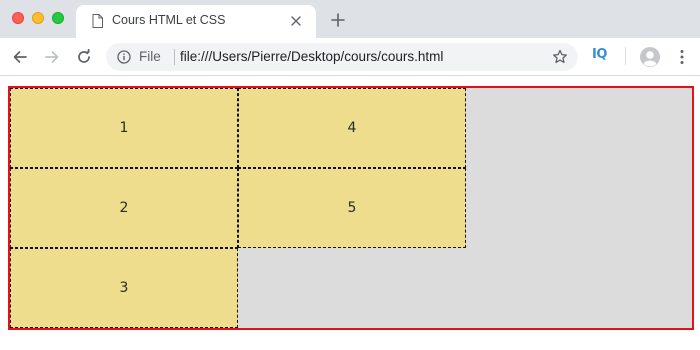  I want to click on grid-item: 5, so click(352, 208).